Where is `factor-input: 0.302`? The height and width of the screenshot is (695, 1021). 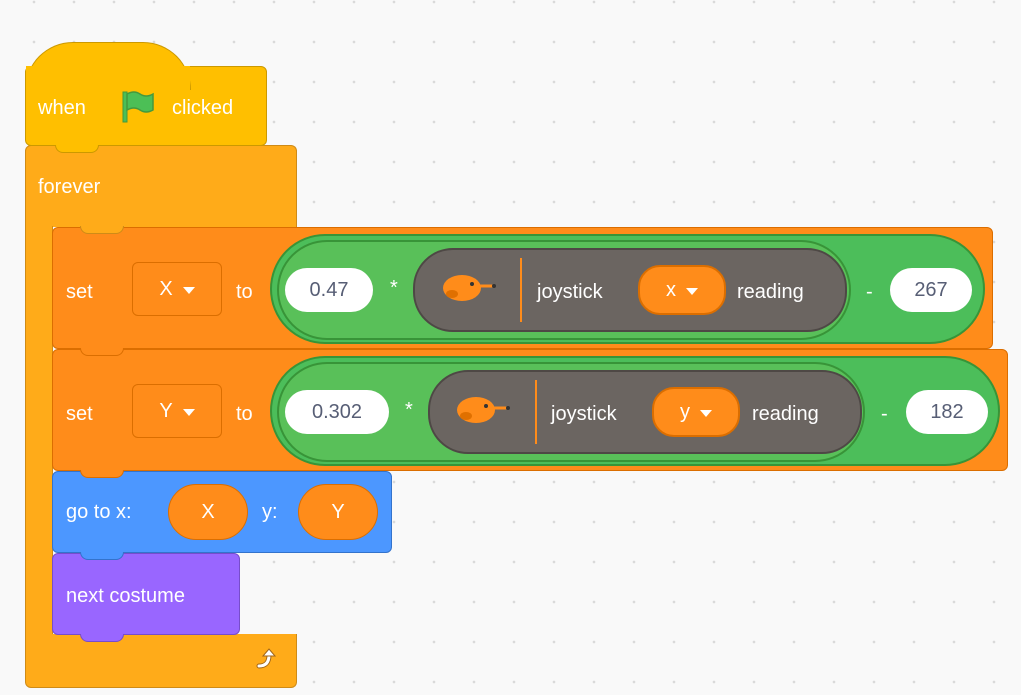 factor-input: 0.302 is located at coordinates (337, 412).